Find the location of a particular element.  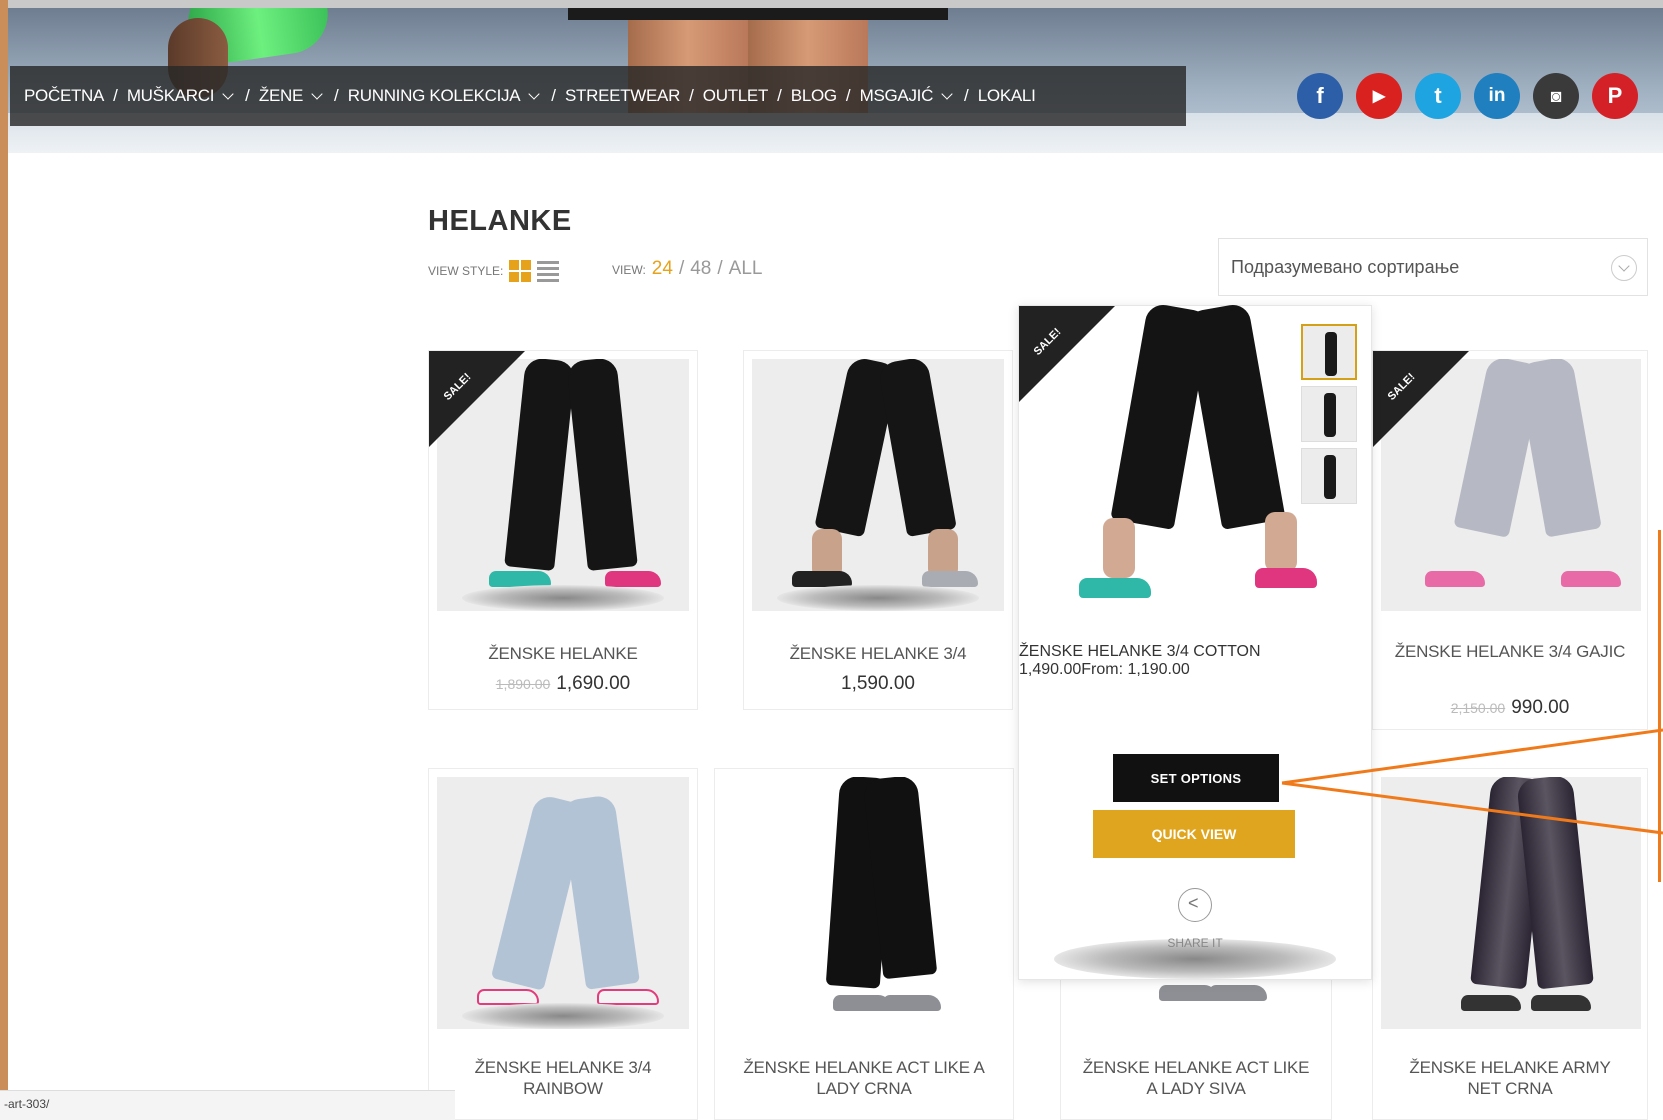

view-option-48: 48 is located at coordinates (700, 269).